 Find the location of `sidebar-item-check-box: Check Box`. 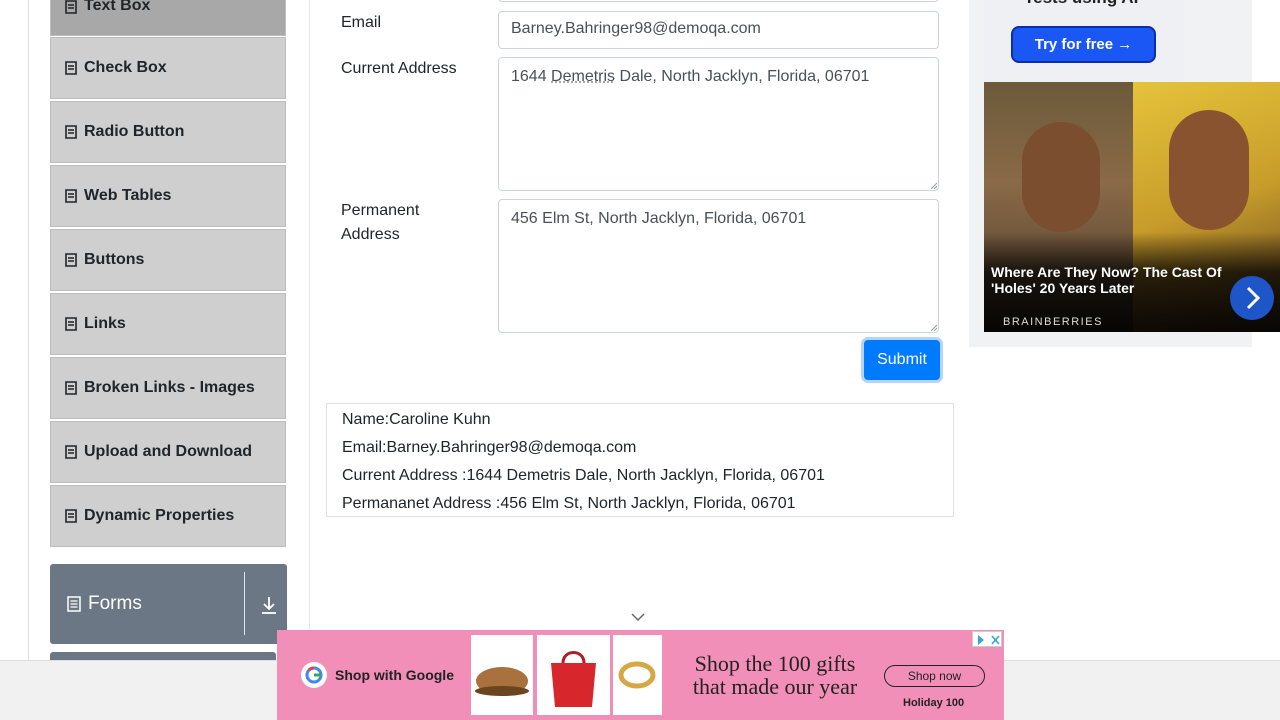

sidebar-item-check-box: Check Box is located at coordinates (168, 68).